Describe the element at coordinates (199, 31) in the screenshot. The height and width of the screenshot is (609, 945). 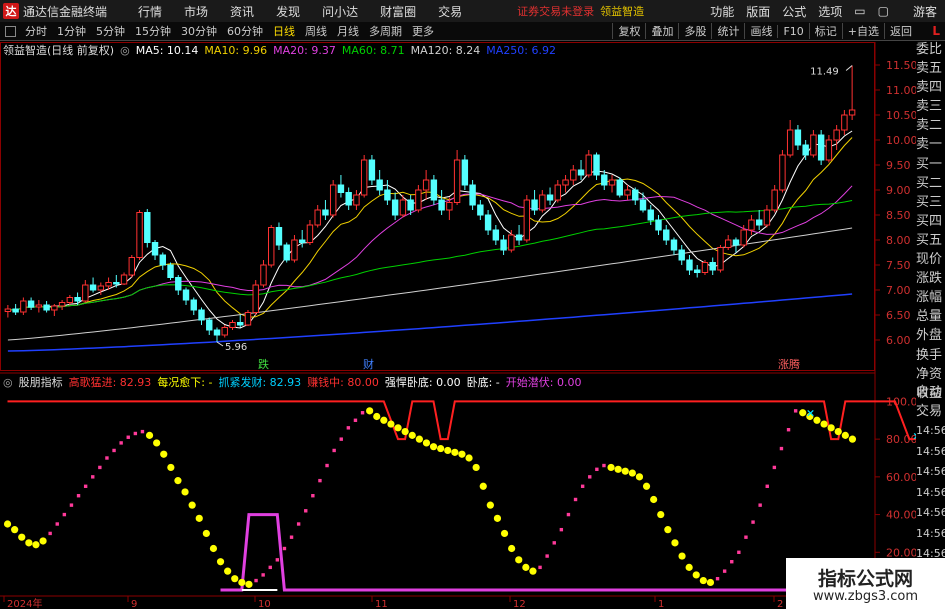
I see `timeframe-4: 30分钟` at that location.